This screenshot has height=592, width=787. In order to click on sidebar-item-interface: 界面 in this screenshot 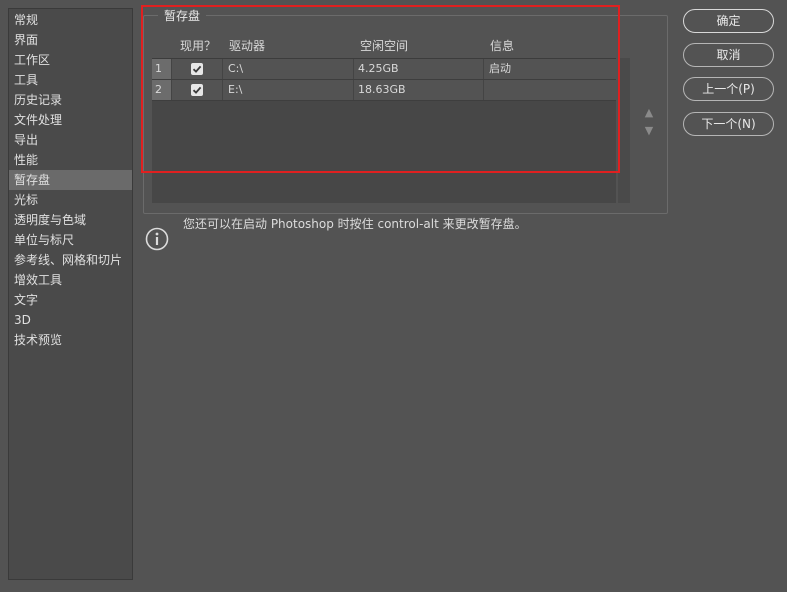, I will do `click(70, 40)`.